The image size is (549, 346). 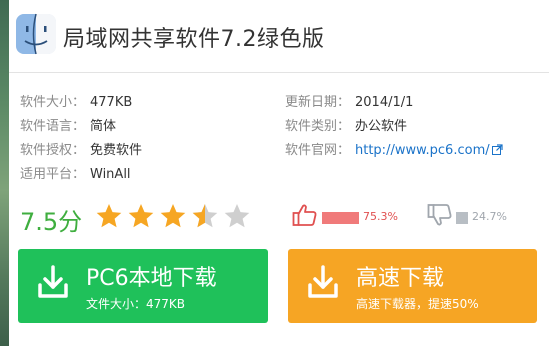 I want to click on info-size-label: 软件大小：, so click(x=53, y=102).